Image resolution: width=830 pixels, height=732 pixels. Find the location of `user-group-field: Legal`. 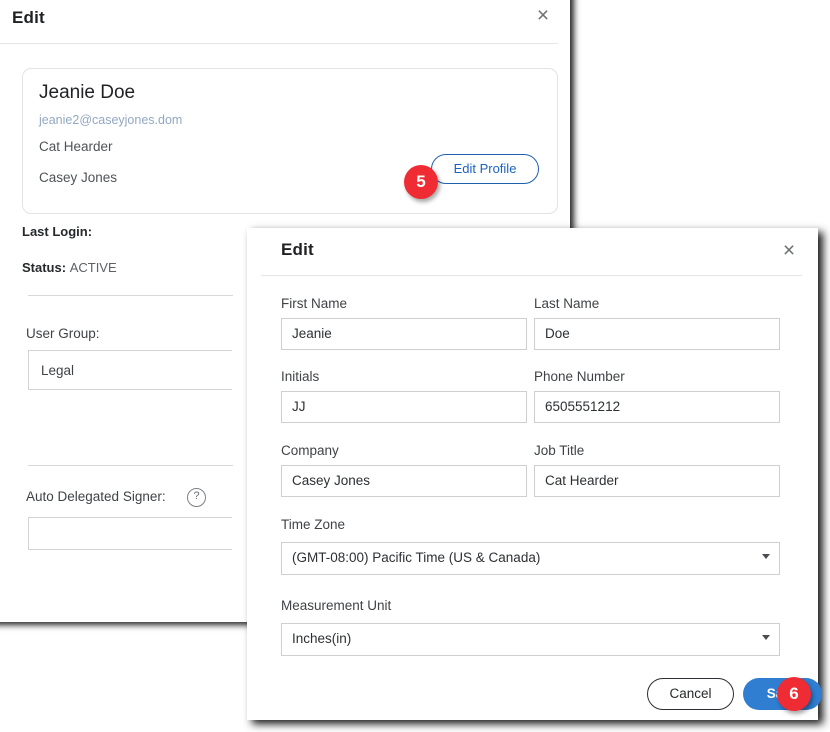

user-group-field: Legal is located at coordinates (130, 370).